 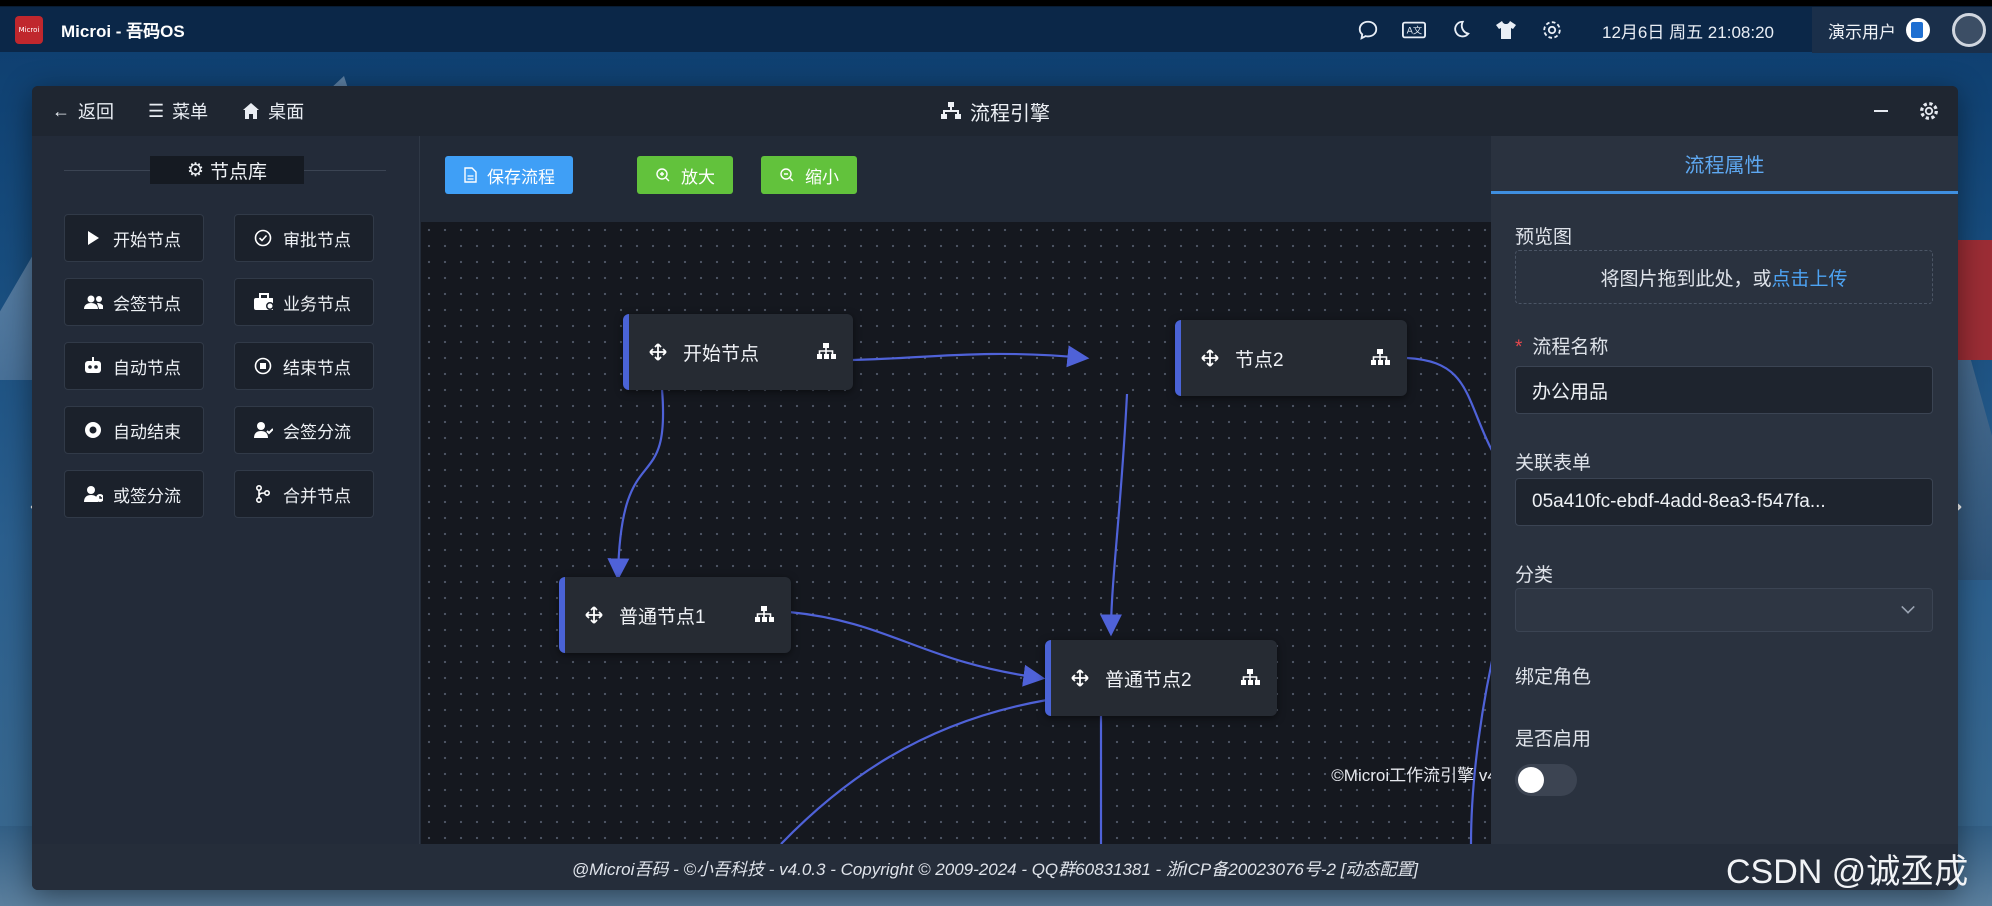 What do you see at coordinates (1148, 680) in the screenshot?
I see `flow-node-label: 普通节点2` at bounding box center [1148, 680].